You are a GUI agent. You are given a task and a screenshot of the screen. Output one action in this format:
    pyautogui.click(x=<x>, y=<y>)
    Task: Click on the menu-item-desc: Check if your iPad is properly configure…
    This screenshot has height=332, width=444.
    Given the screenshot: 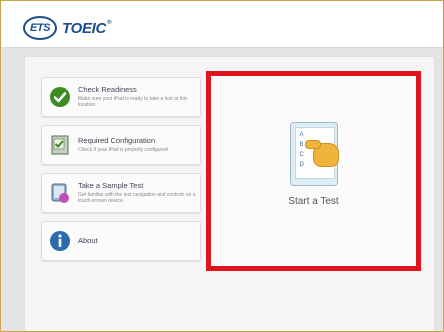 What is the action you would take?
    pyautogui.click(x=124, y=149)
    